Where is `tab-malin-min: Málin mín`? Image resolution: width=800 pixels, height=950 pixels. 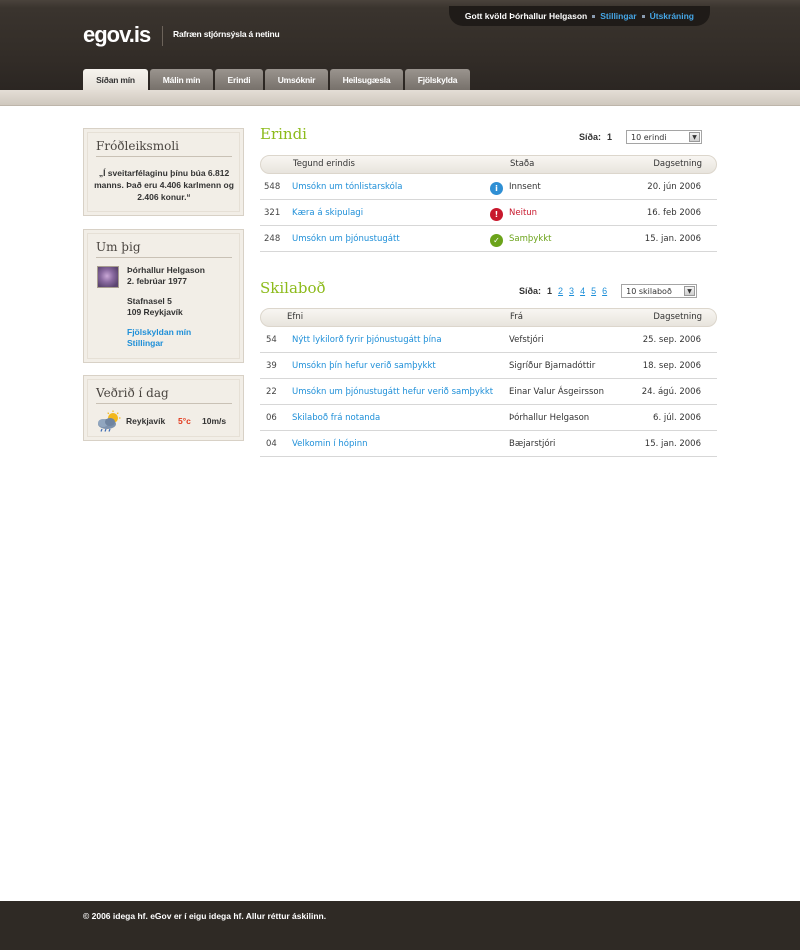 tab-malin-min: Málin mín is located at coordinates (181, 79).